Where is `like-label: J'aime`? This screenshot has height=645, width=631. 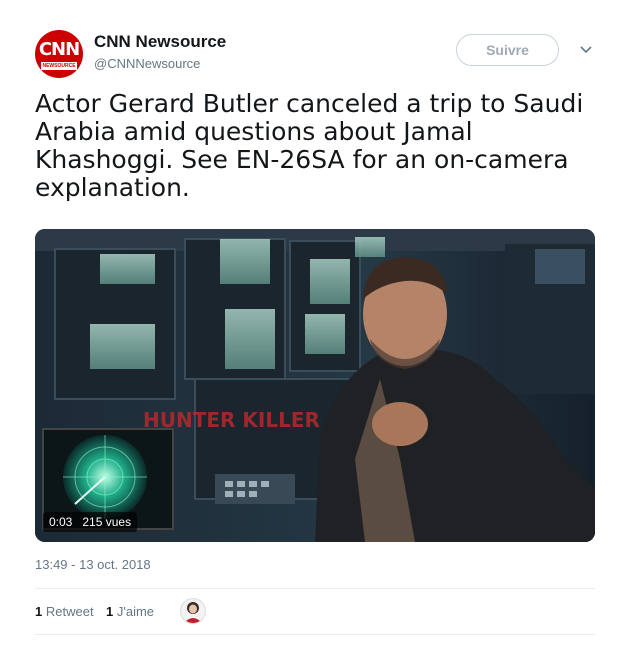 like-label: J'aime is located at coordinates (135, 611).